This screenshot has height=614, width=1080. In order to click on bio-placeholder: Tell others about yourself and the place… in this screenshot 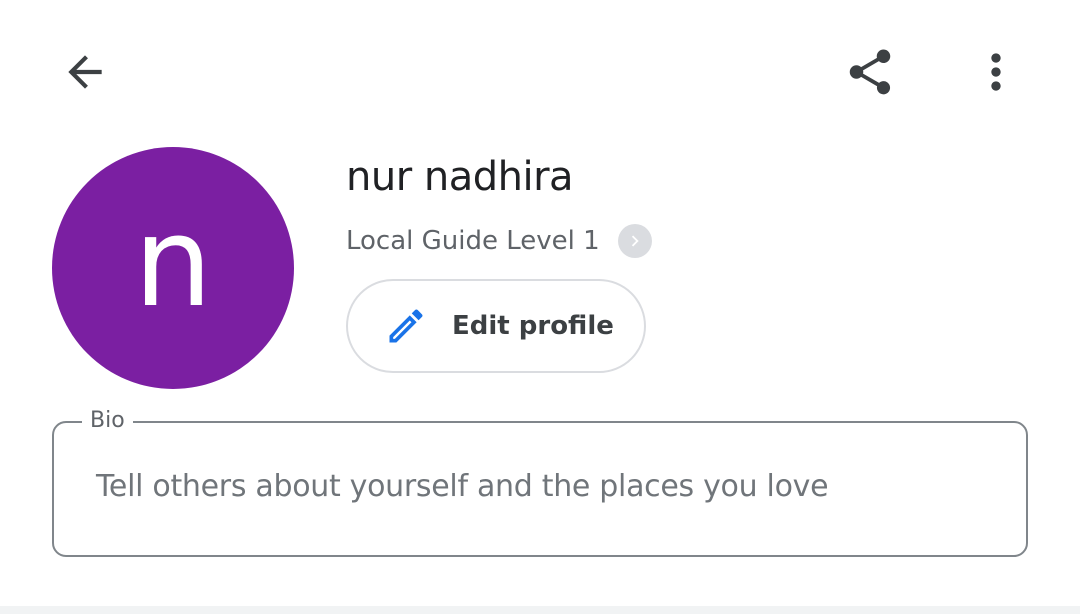, I will do `click(462, 486)`.